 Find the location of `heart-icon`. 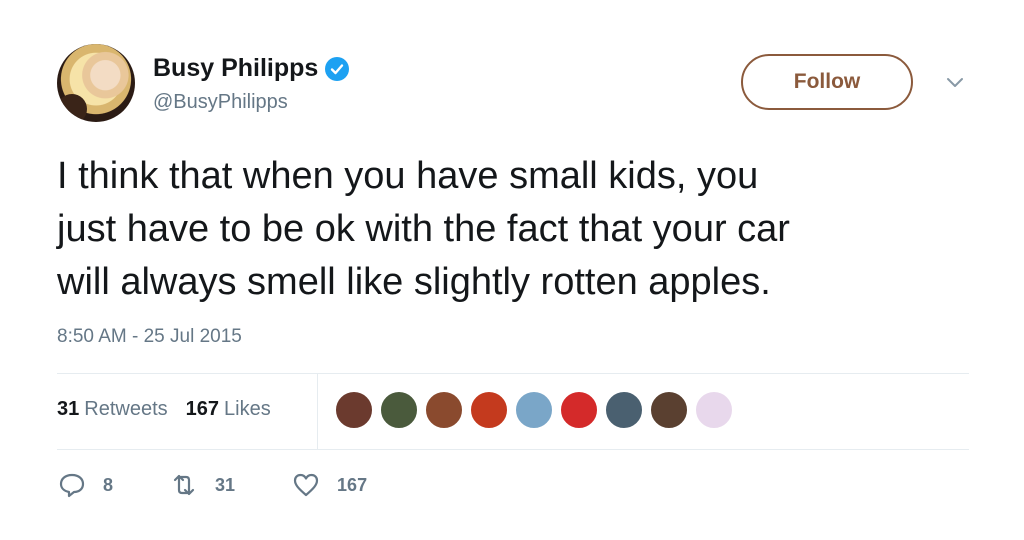

heart-icon is located at coordinates (306, 485).